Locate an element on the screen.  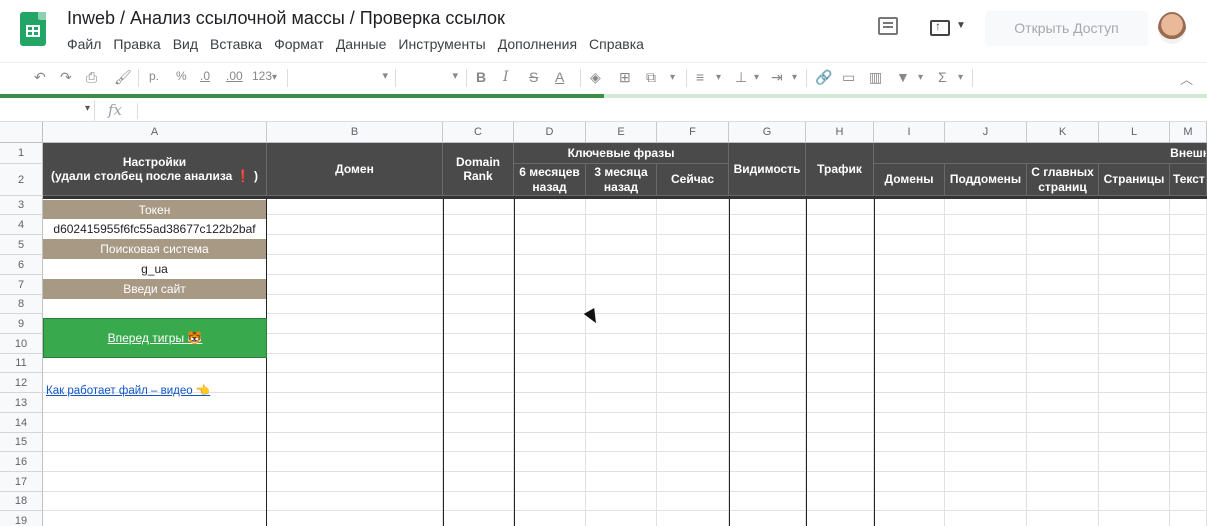
menu-format: Формат is located at coordinates (299, 44).